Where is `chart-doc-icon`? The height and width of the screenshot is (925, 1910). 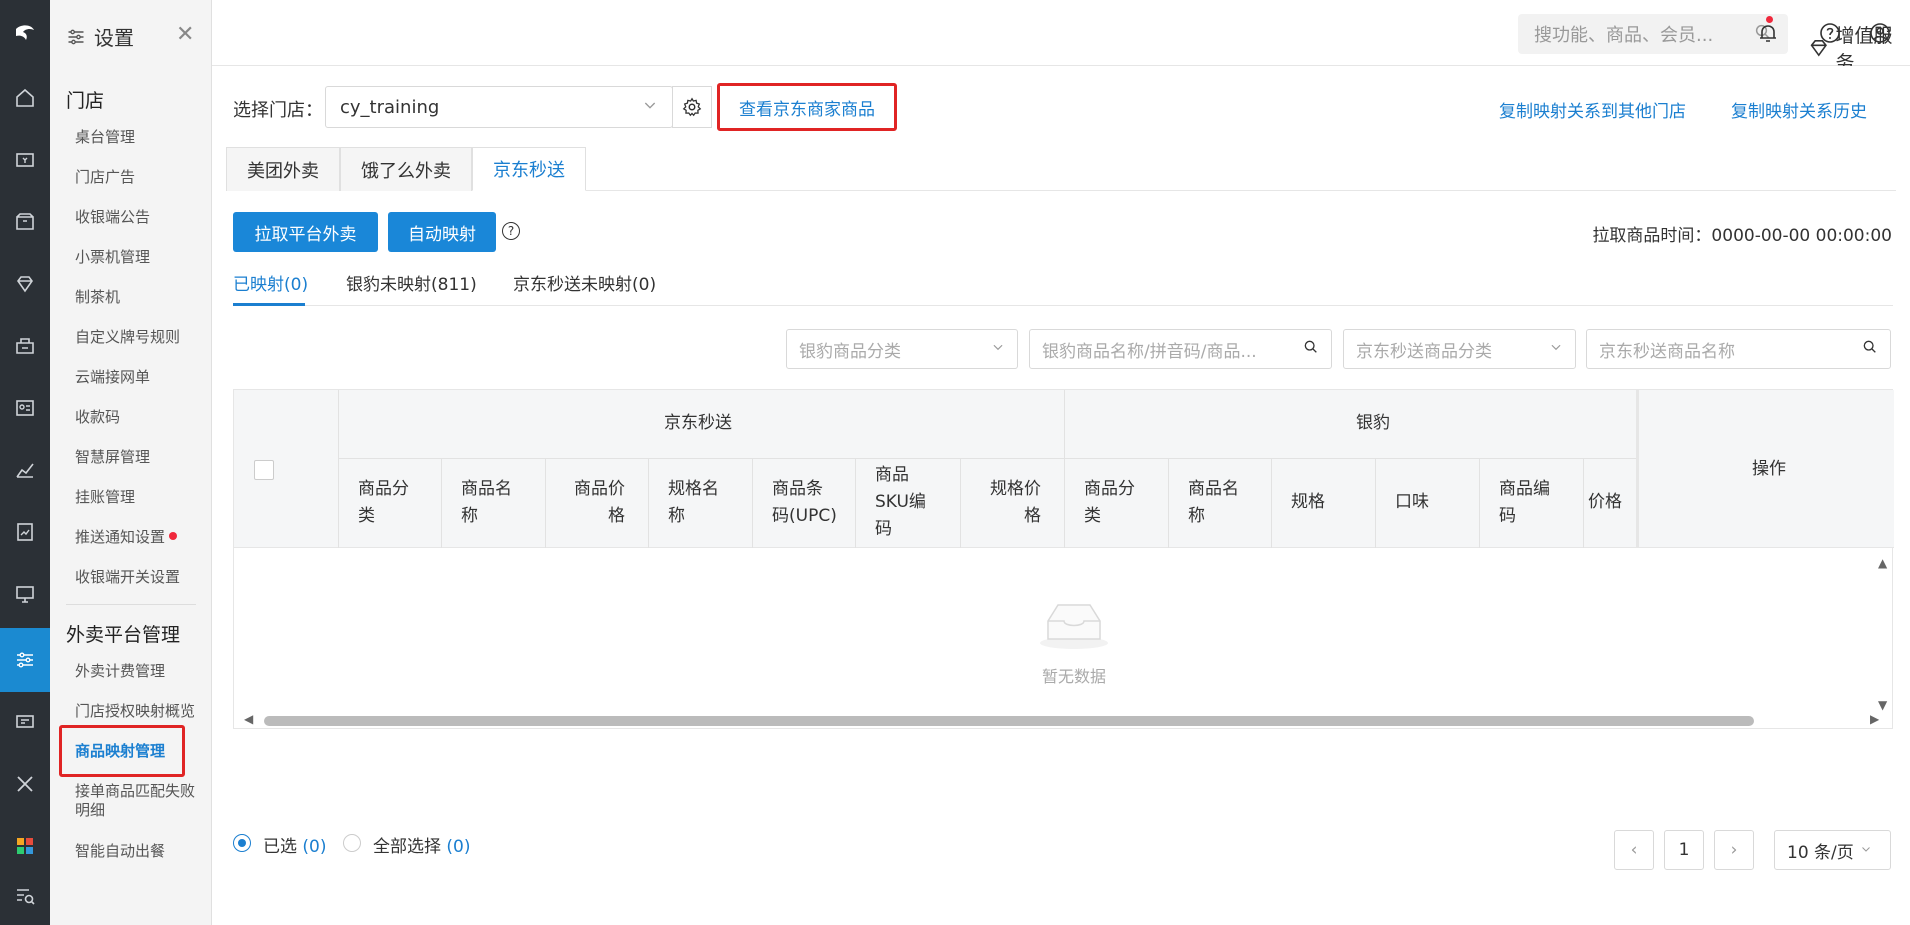
chart-doc-icon is located at coordinates (25, 532).